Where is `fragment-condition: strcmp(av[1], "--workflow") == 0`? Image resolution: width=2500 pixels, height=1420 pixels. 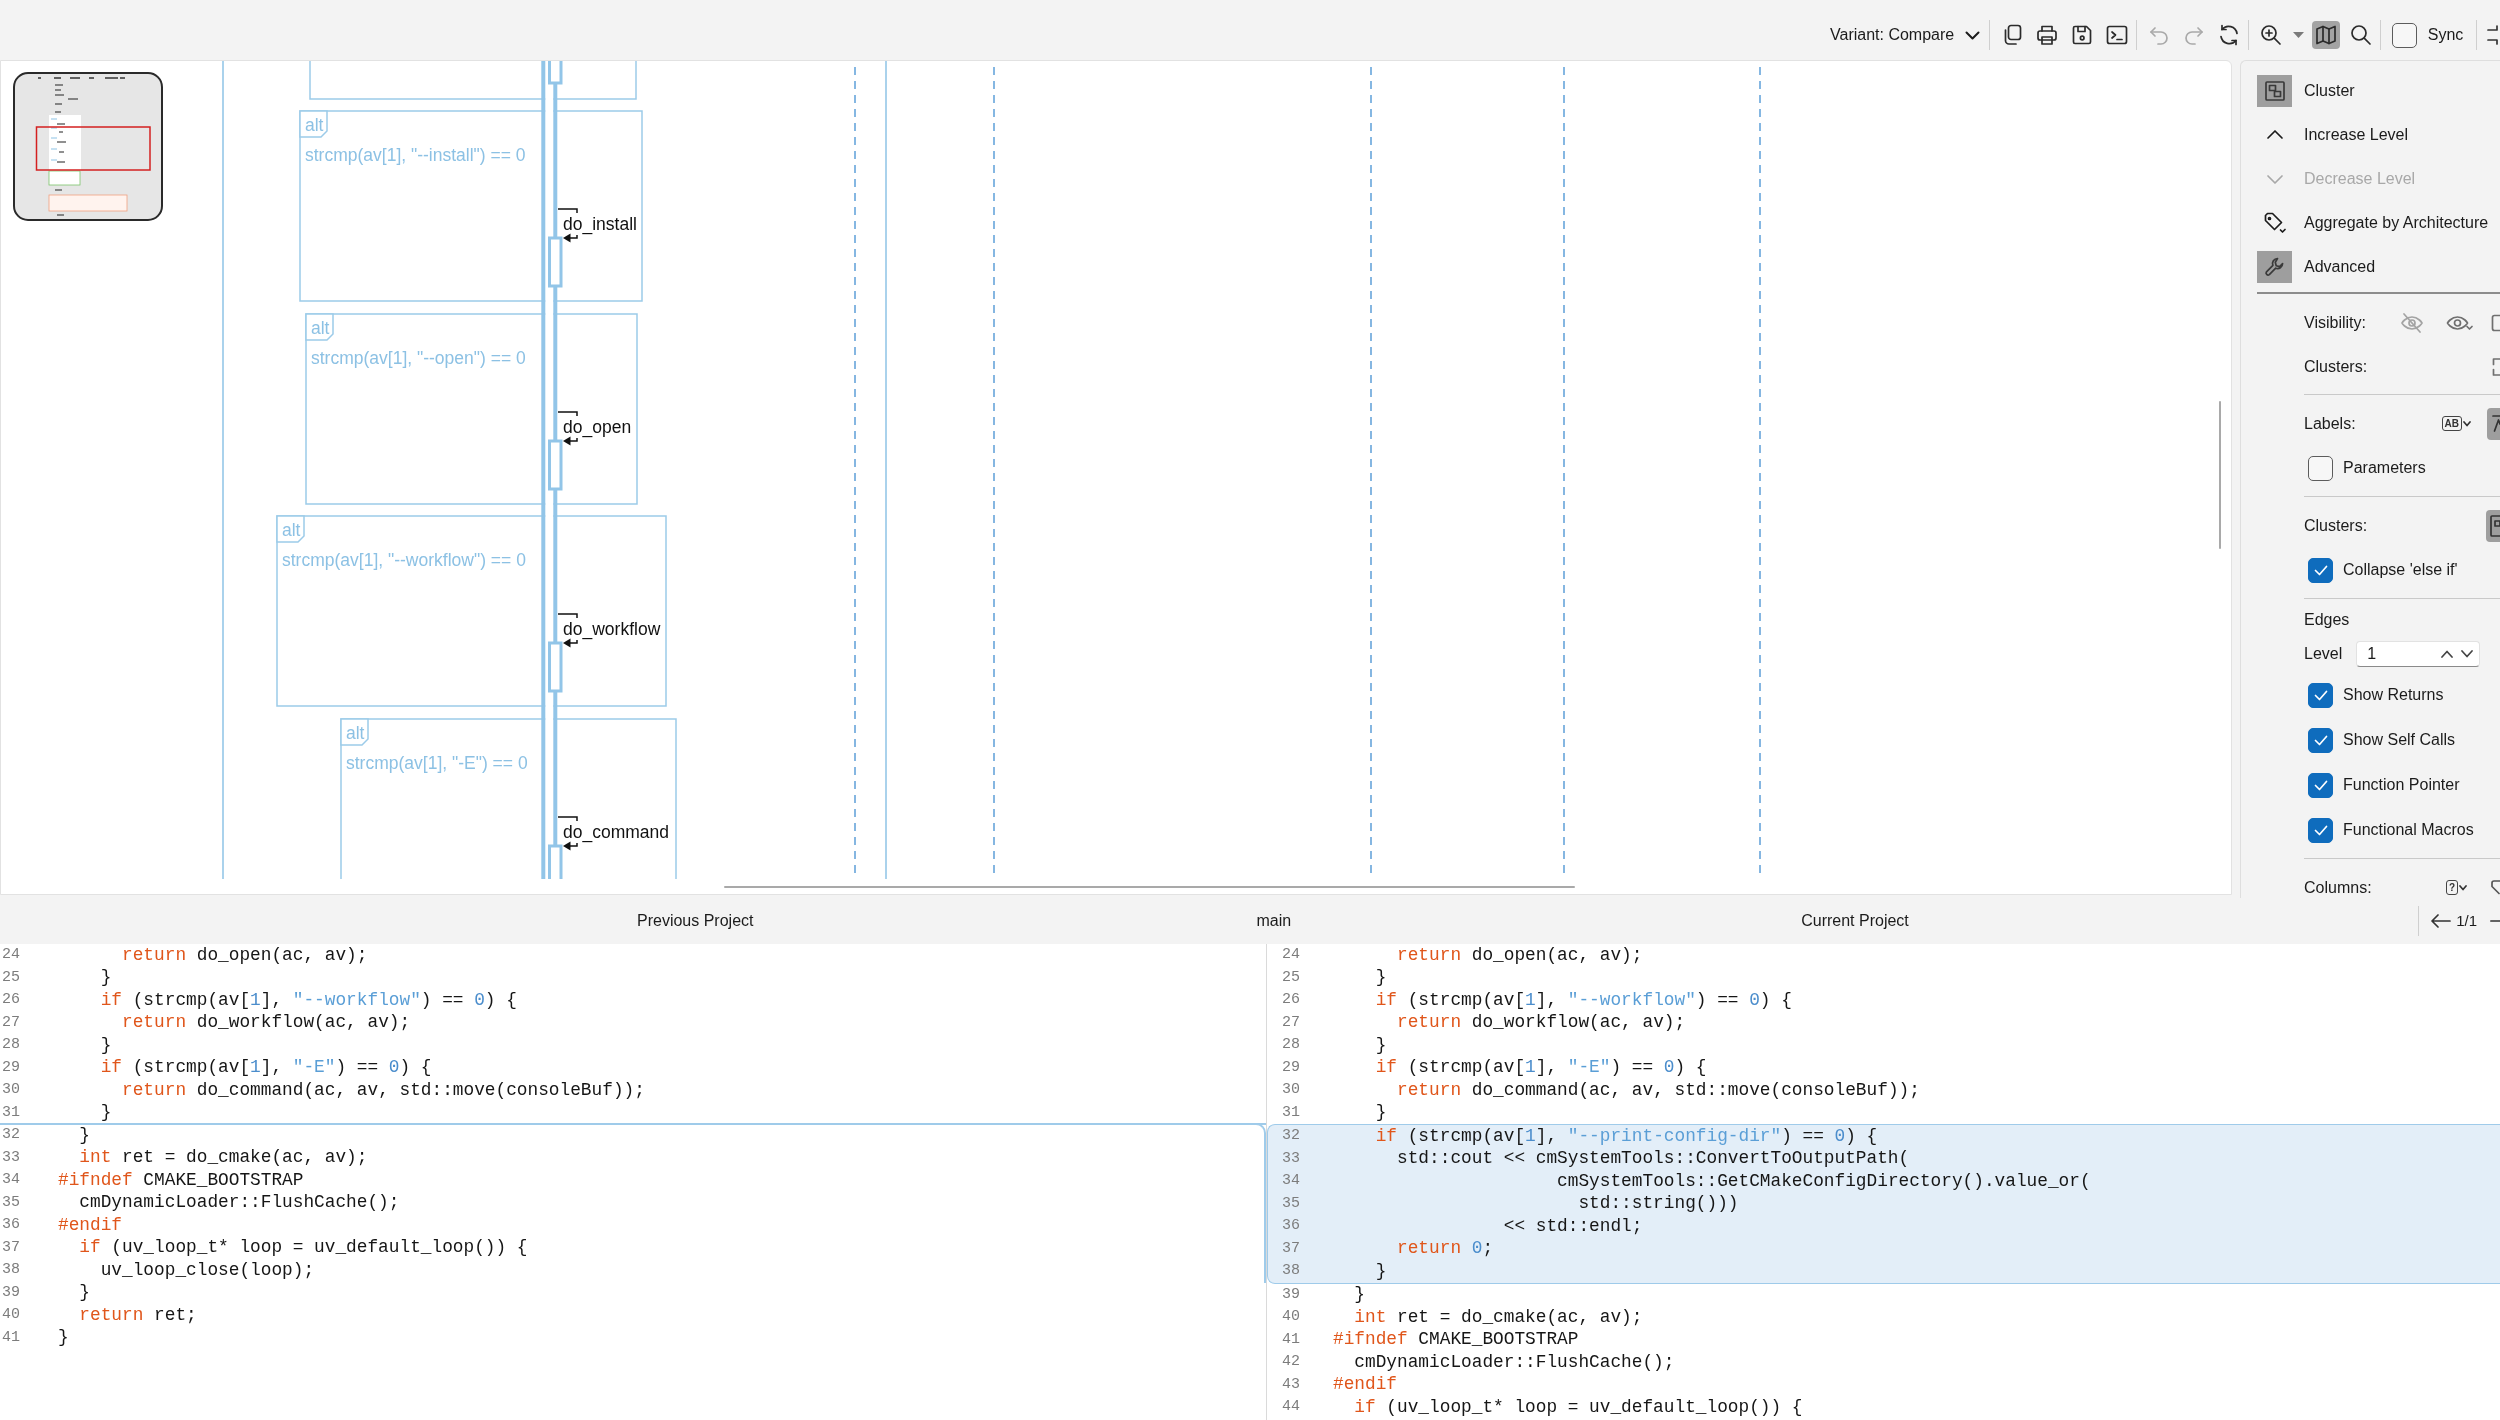
fragment-condition: strcmp(av[1], "--workflow") == 0 is located at coordinates (404, 560).